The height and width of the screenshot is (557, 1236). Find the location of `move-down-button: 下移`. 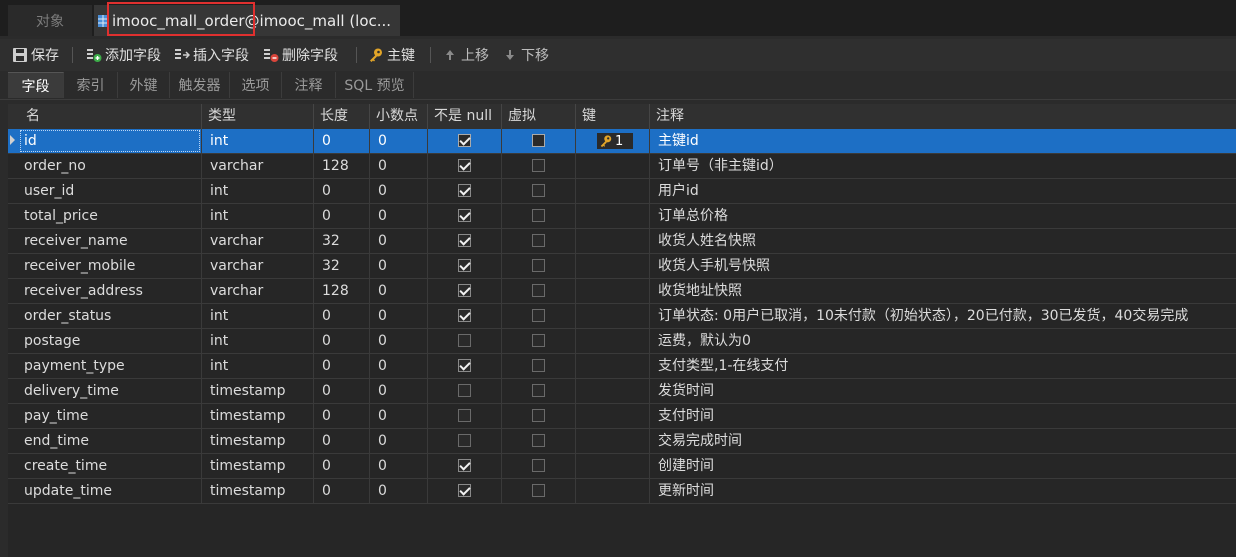

move-down-button: 下移 is located at coordinates (525, 55).